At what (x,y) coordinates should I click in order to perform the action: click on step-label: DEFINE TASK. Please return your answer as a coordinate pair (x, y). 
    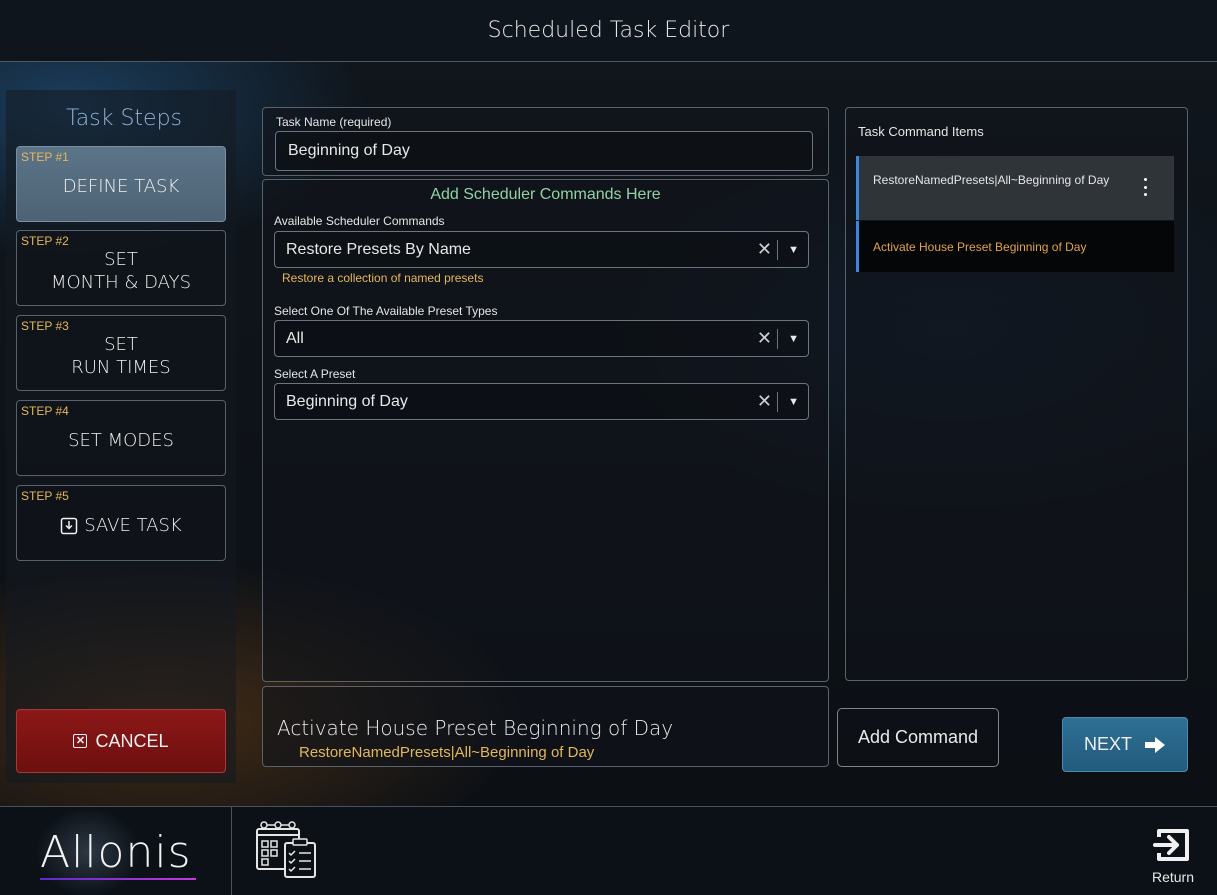
    Looking at the image, I should click on (121, 187).